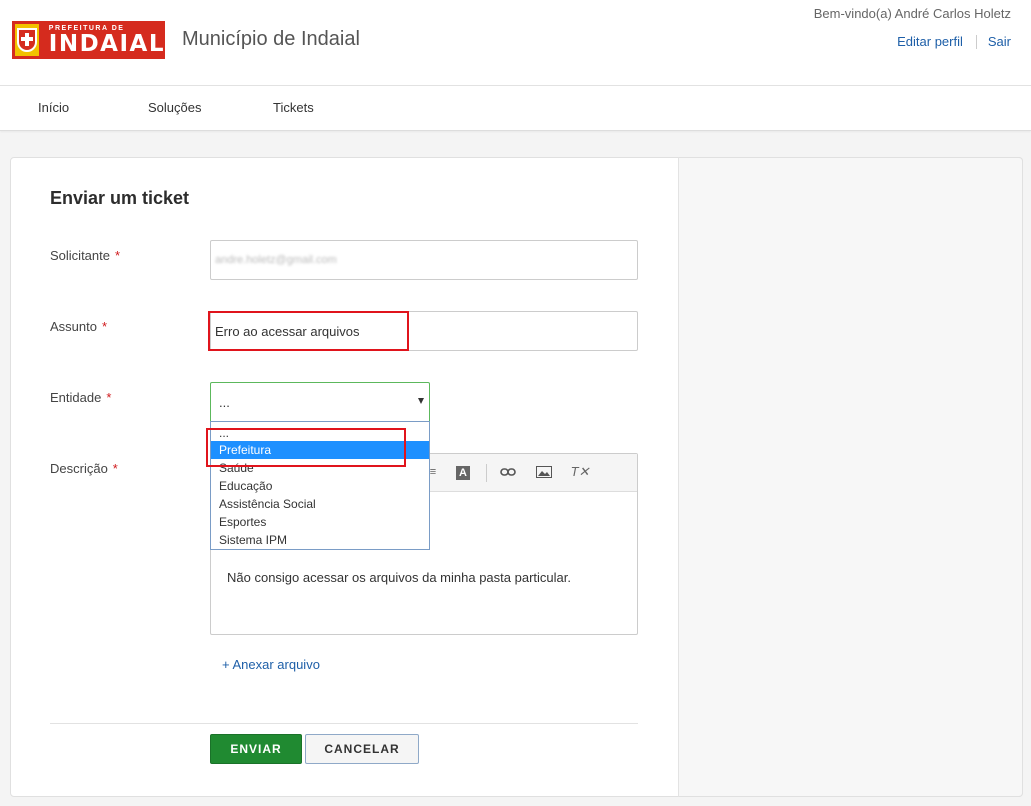 The width and height of the screenshot is (1031, 806). What do you see at coordinates (120, 198) in the screenshot?
I see `page-title: Enviar um ticket` at bounding box center [120, 198].